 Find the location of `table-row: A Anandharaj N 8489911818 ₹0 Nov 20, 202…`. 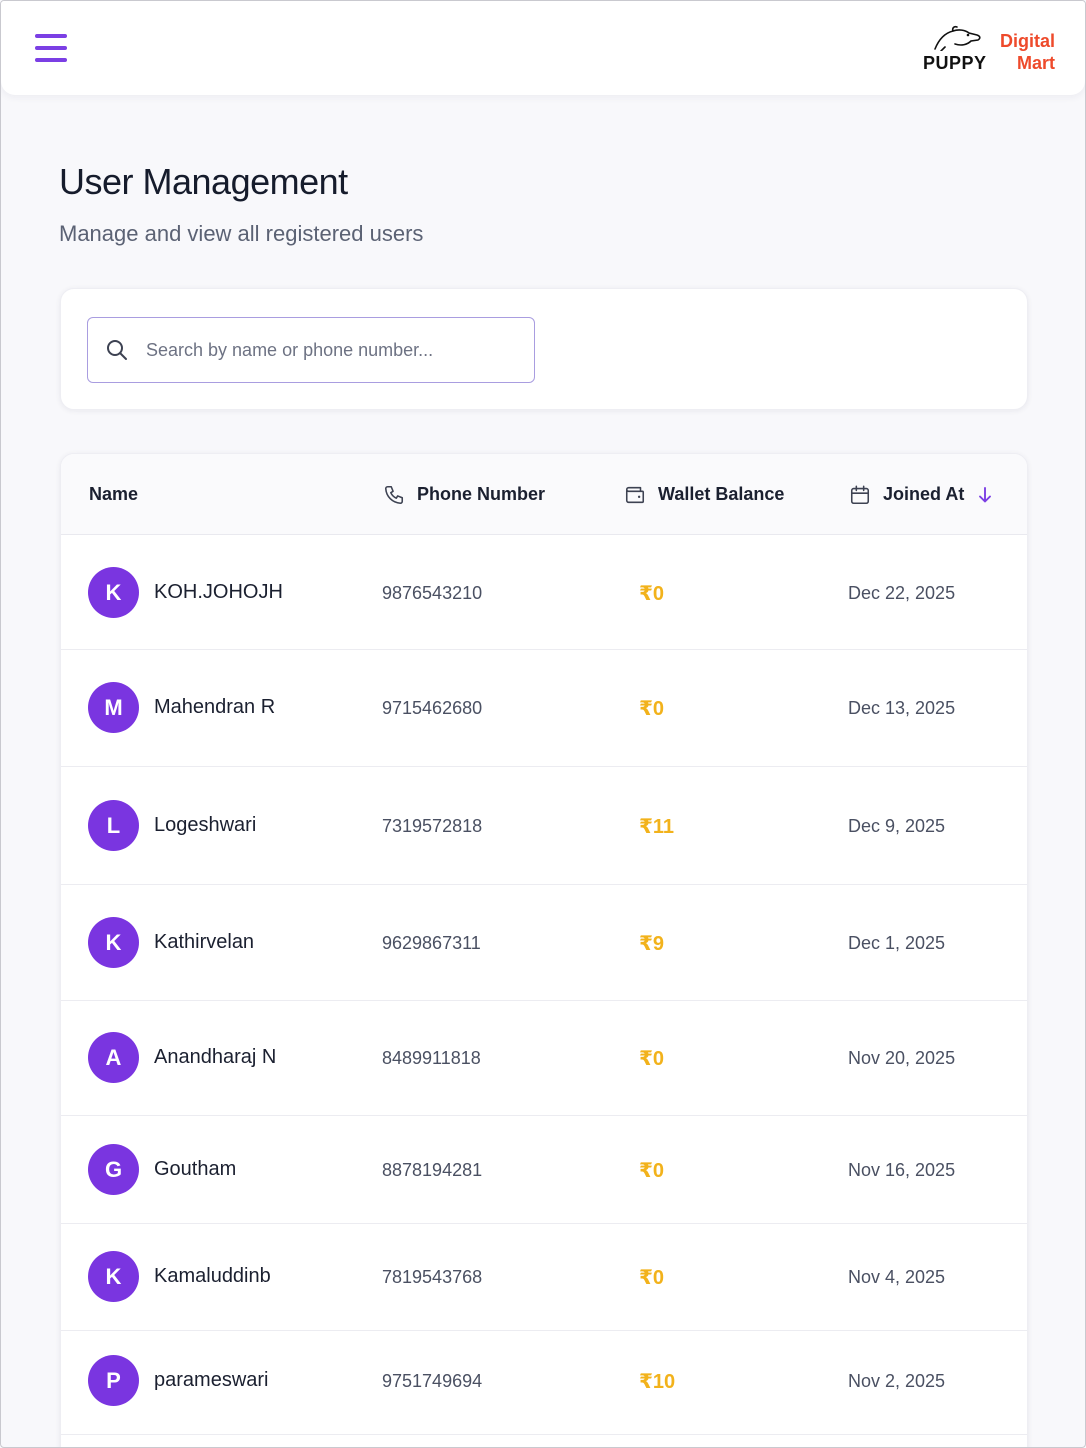

table-row: A Anandharaj N 8489911818 ₹0 Nov 20, 202… is located at coordinates (544, 1058).